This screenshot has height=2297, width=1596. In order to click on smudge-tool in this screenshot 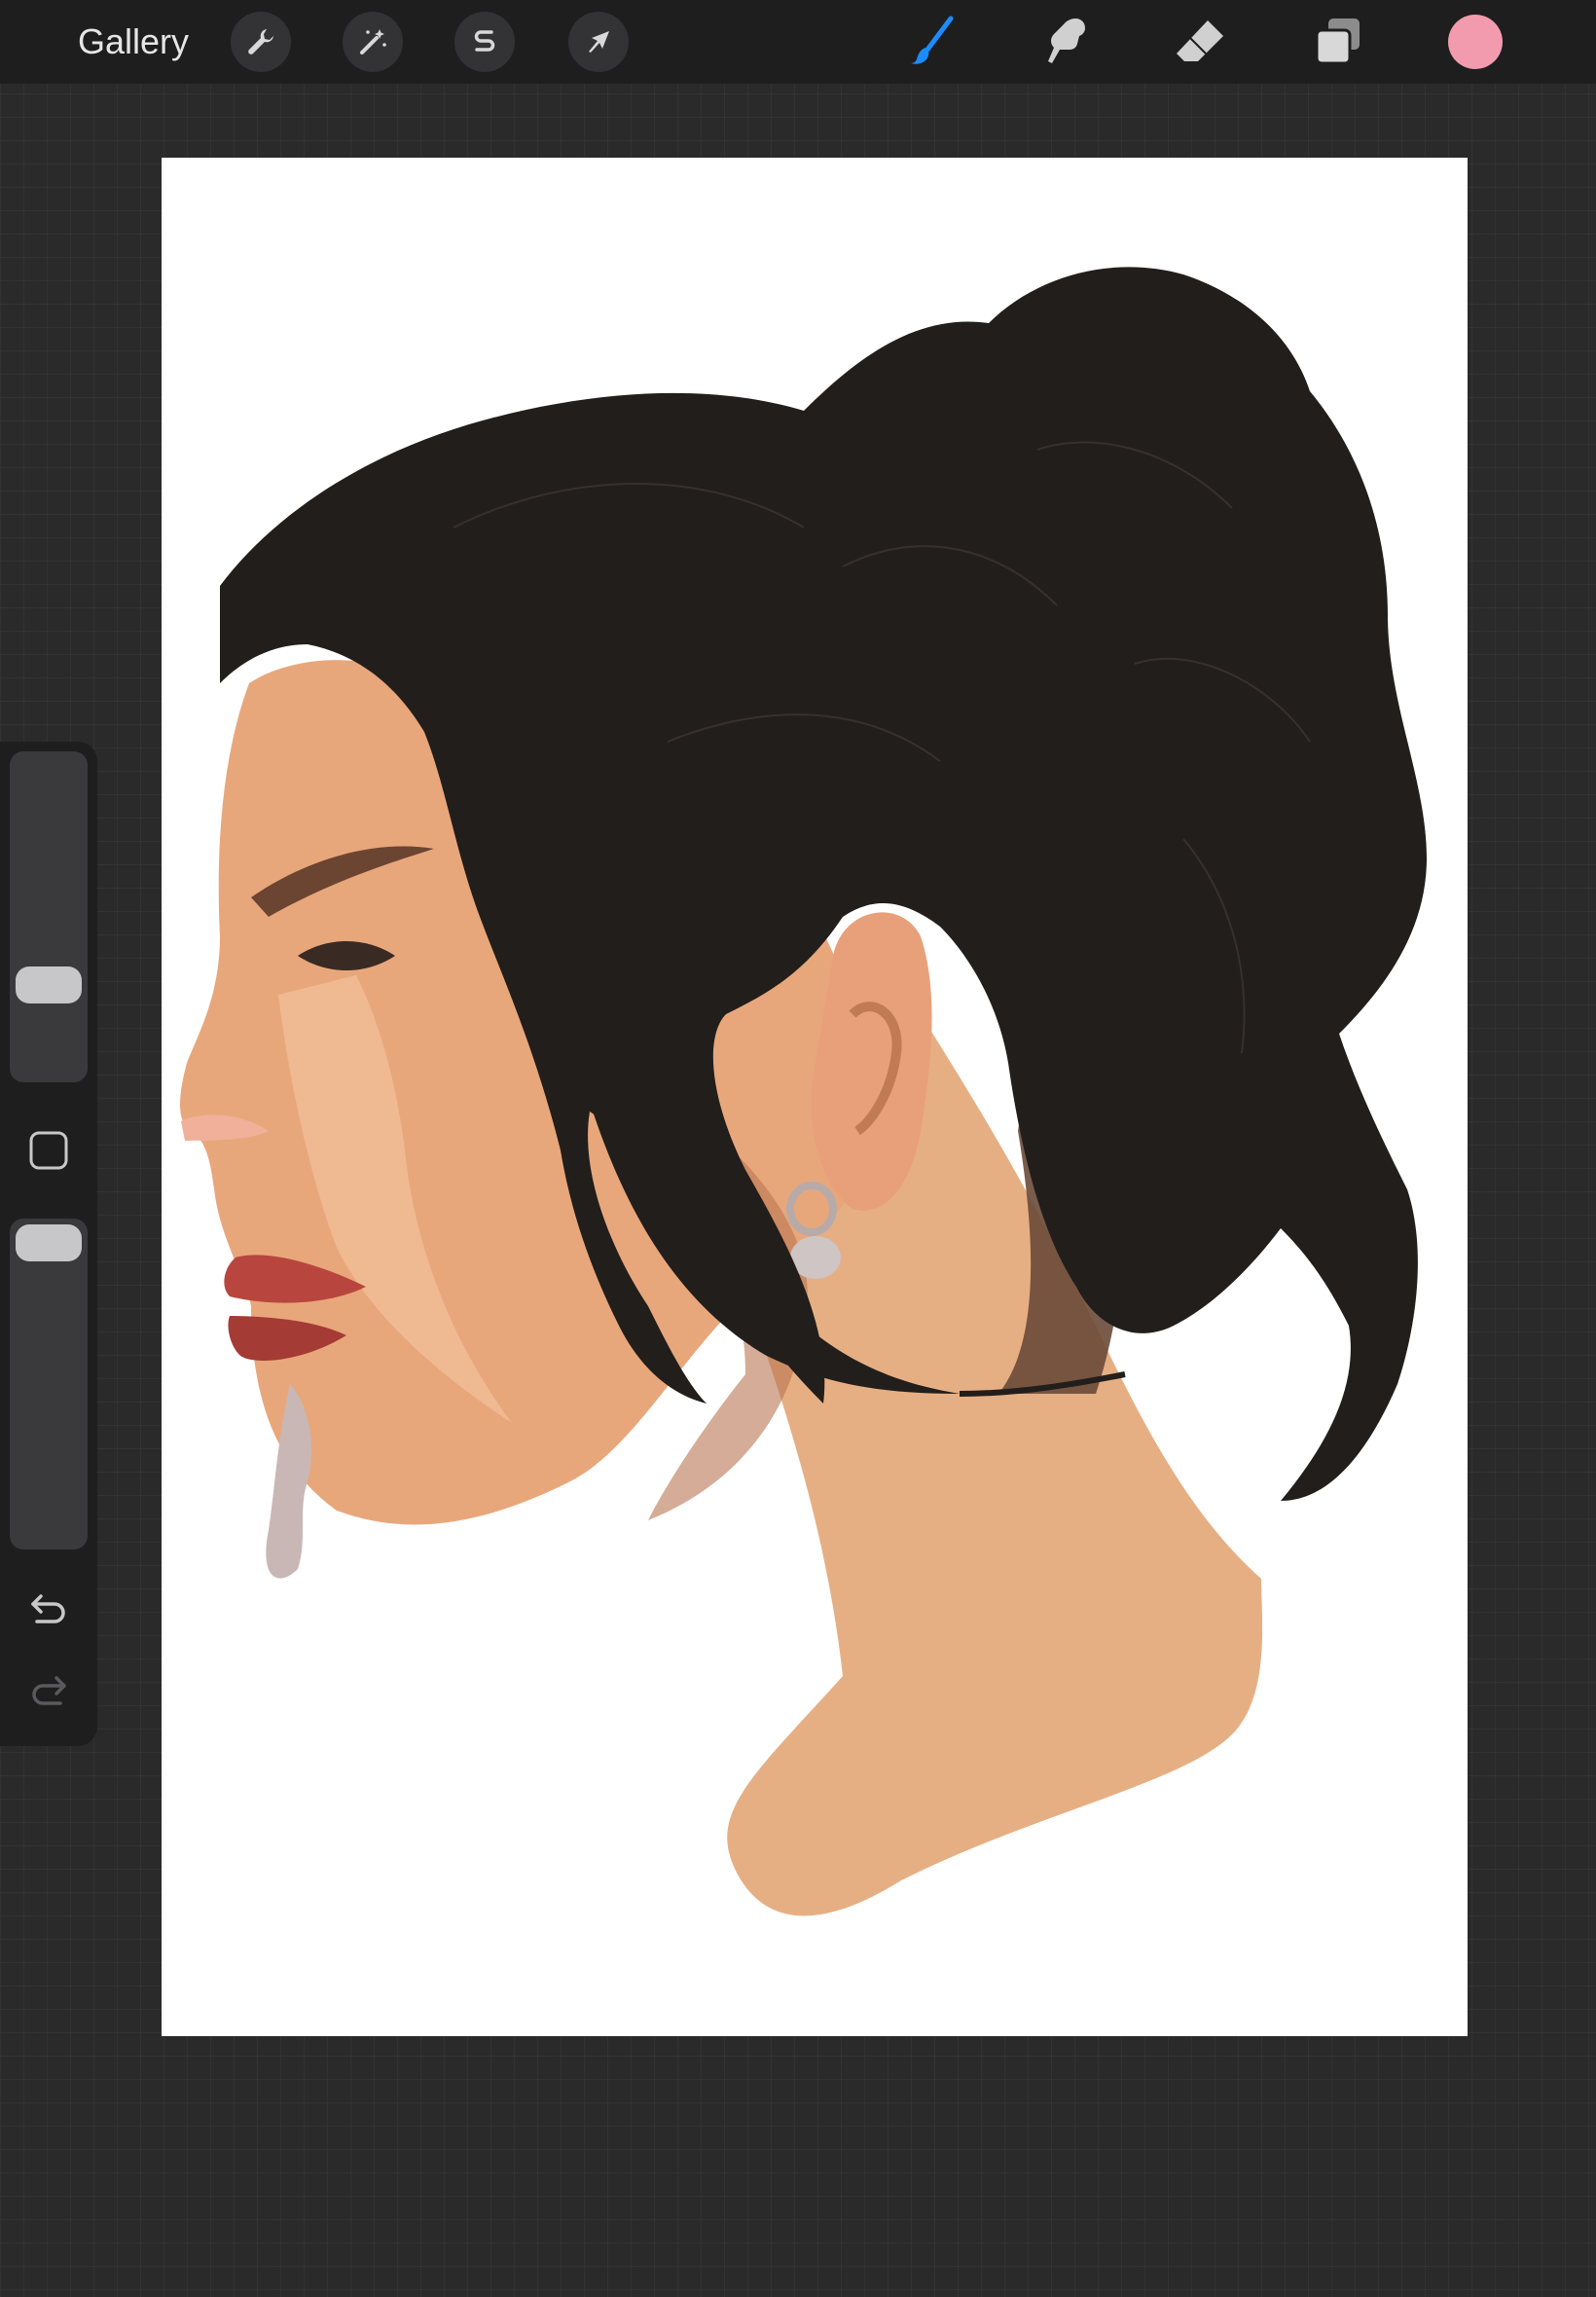, I will do `click(1066, 42)`.